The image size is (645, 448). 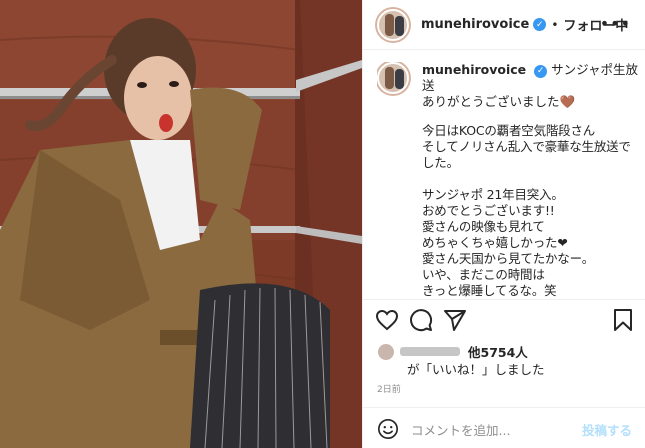 I want to click on header-username: munehirovoice, so click(x=475, y=24).